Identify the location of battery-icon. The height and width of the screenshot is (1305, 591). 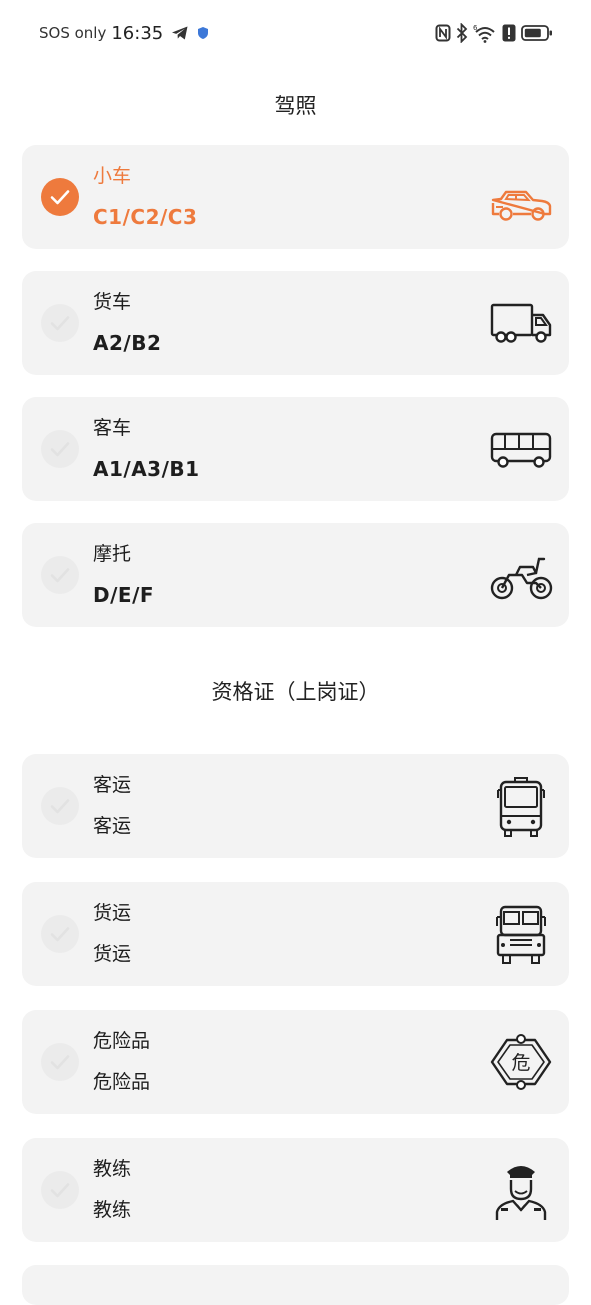
(536, 33).